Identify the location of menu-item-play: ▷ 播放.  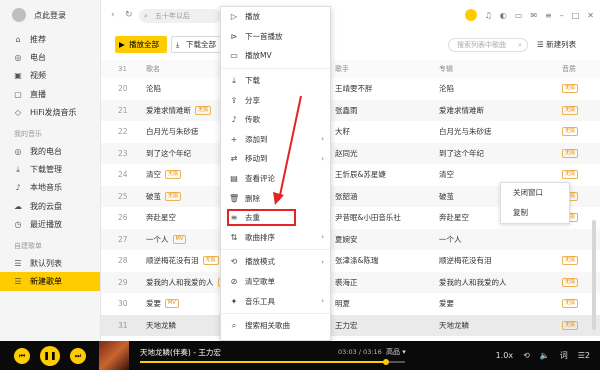
(275, 17).